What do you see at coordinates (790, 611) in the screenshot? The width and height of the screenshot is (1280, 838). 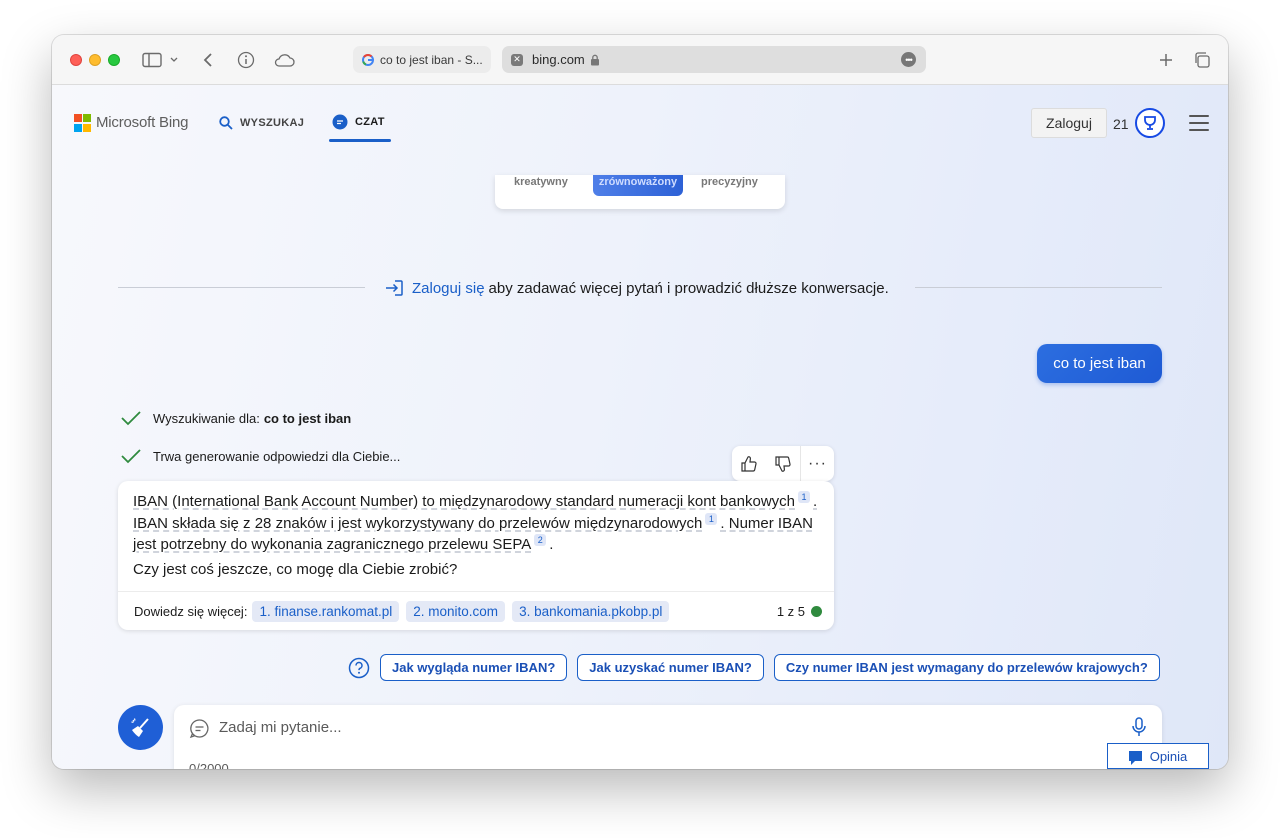 I see `response-count-text: 1 z 5` at bounding box center [790, 611].